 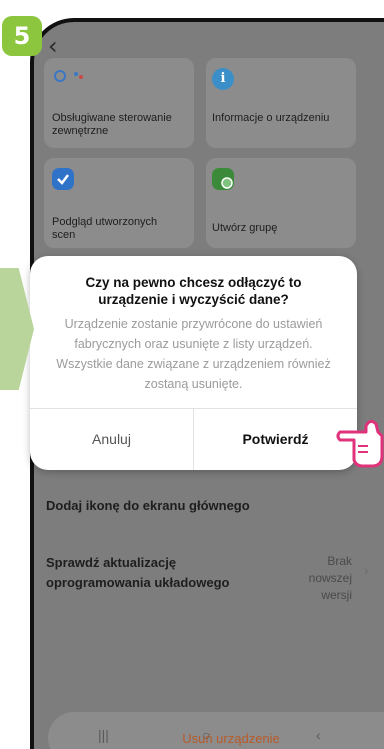 What do you see at coordinates (63, 179) in the screenshot?
I see `check-scene-icon` at bounding box center [63, 179].